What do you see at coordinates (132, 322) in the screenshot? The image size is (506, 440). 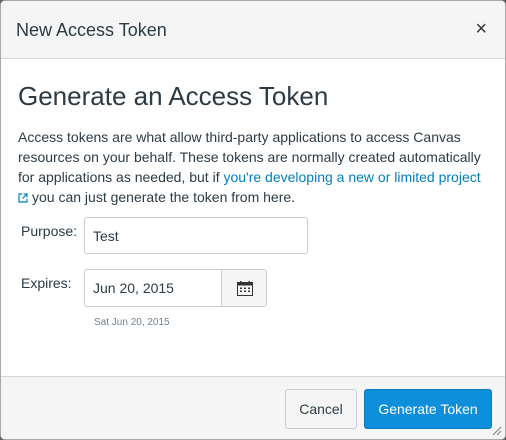 I see `expires-date-hint: Sat Jun 20, 2015` at bounding box center [132, 322].